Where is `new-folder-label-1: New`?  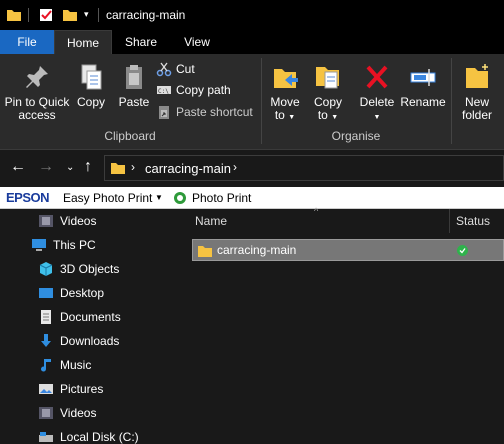
new-folder-label-1: New is located at coordinates (476, 102).